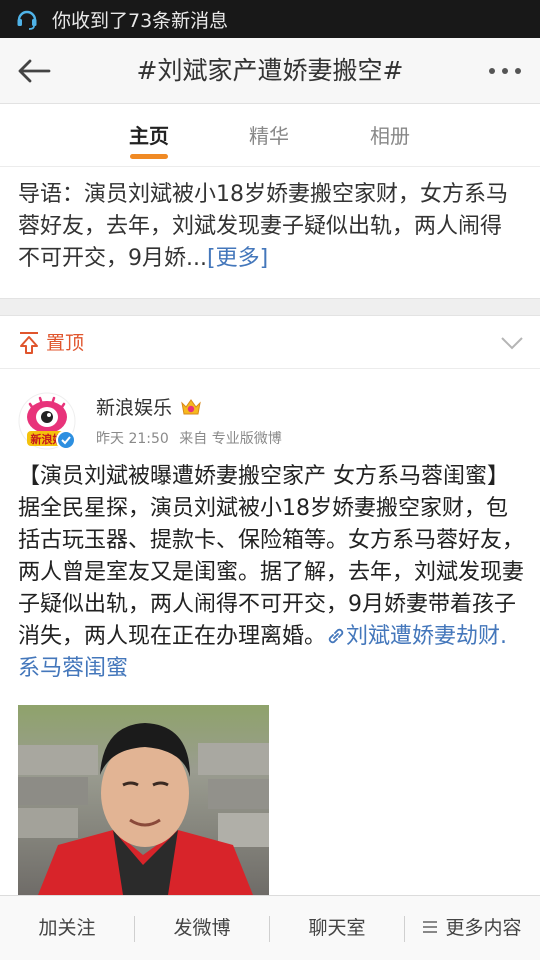  Describe the element at coordinates (67, 928) in the screenshot. I see `follow-button: 加关注` at that location.